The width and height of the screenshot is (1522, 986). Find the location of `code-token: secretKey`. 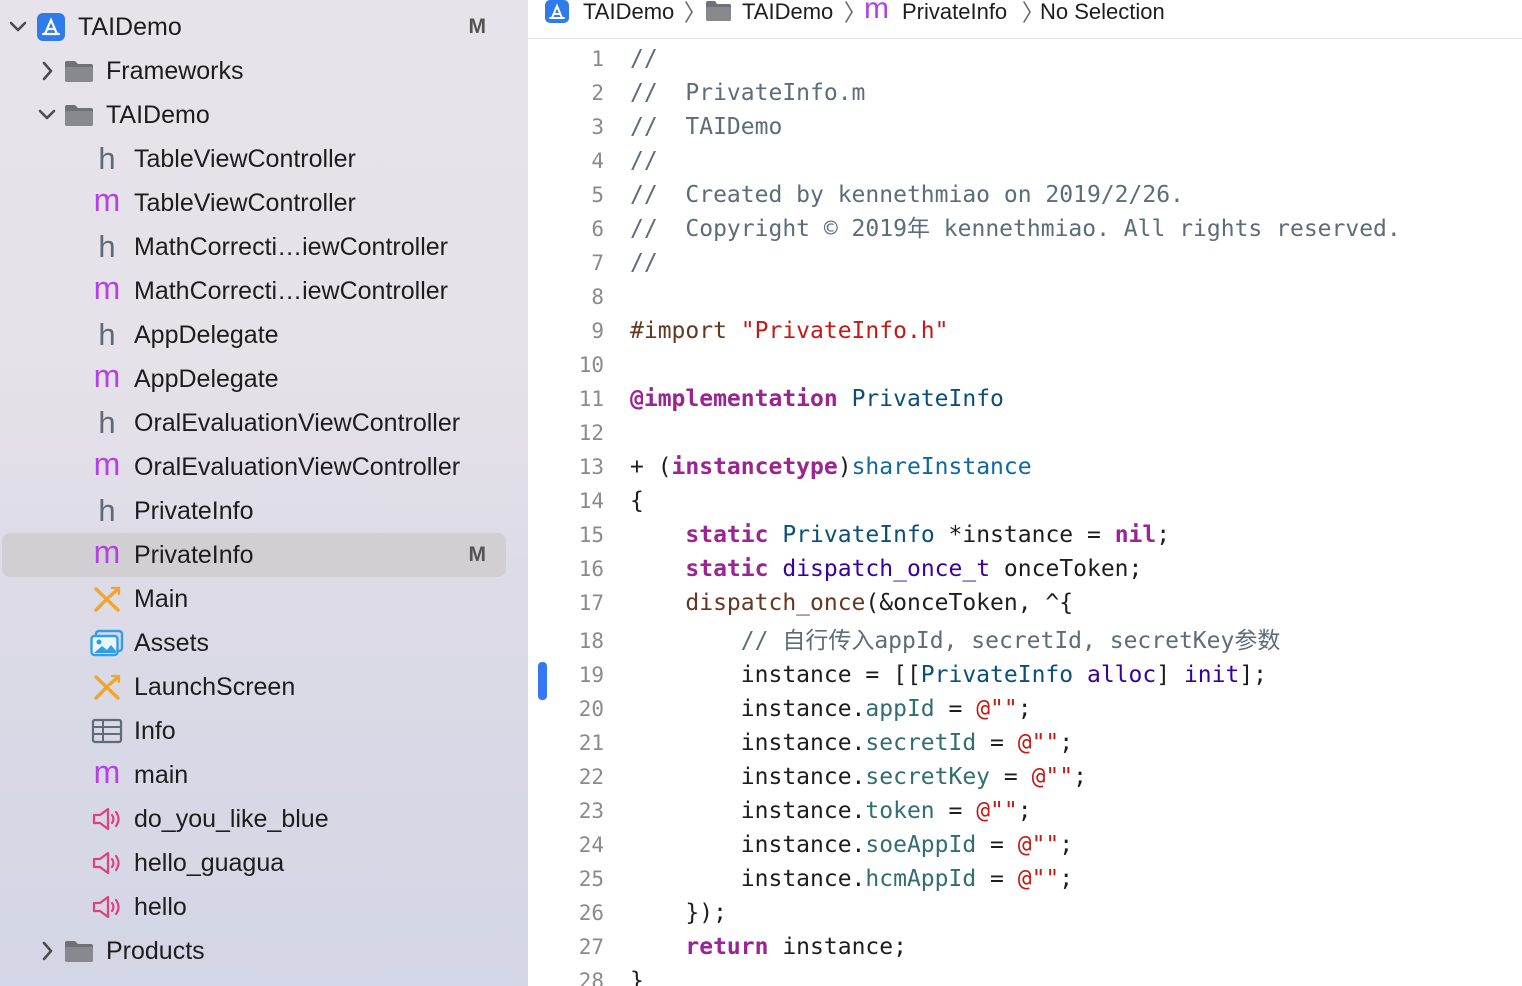

code-token: secretKey is located at coordinates (928, 777).